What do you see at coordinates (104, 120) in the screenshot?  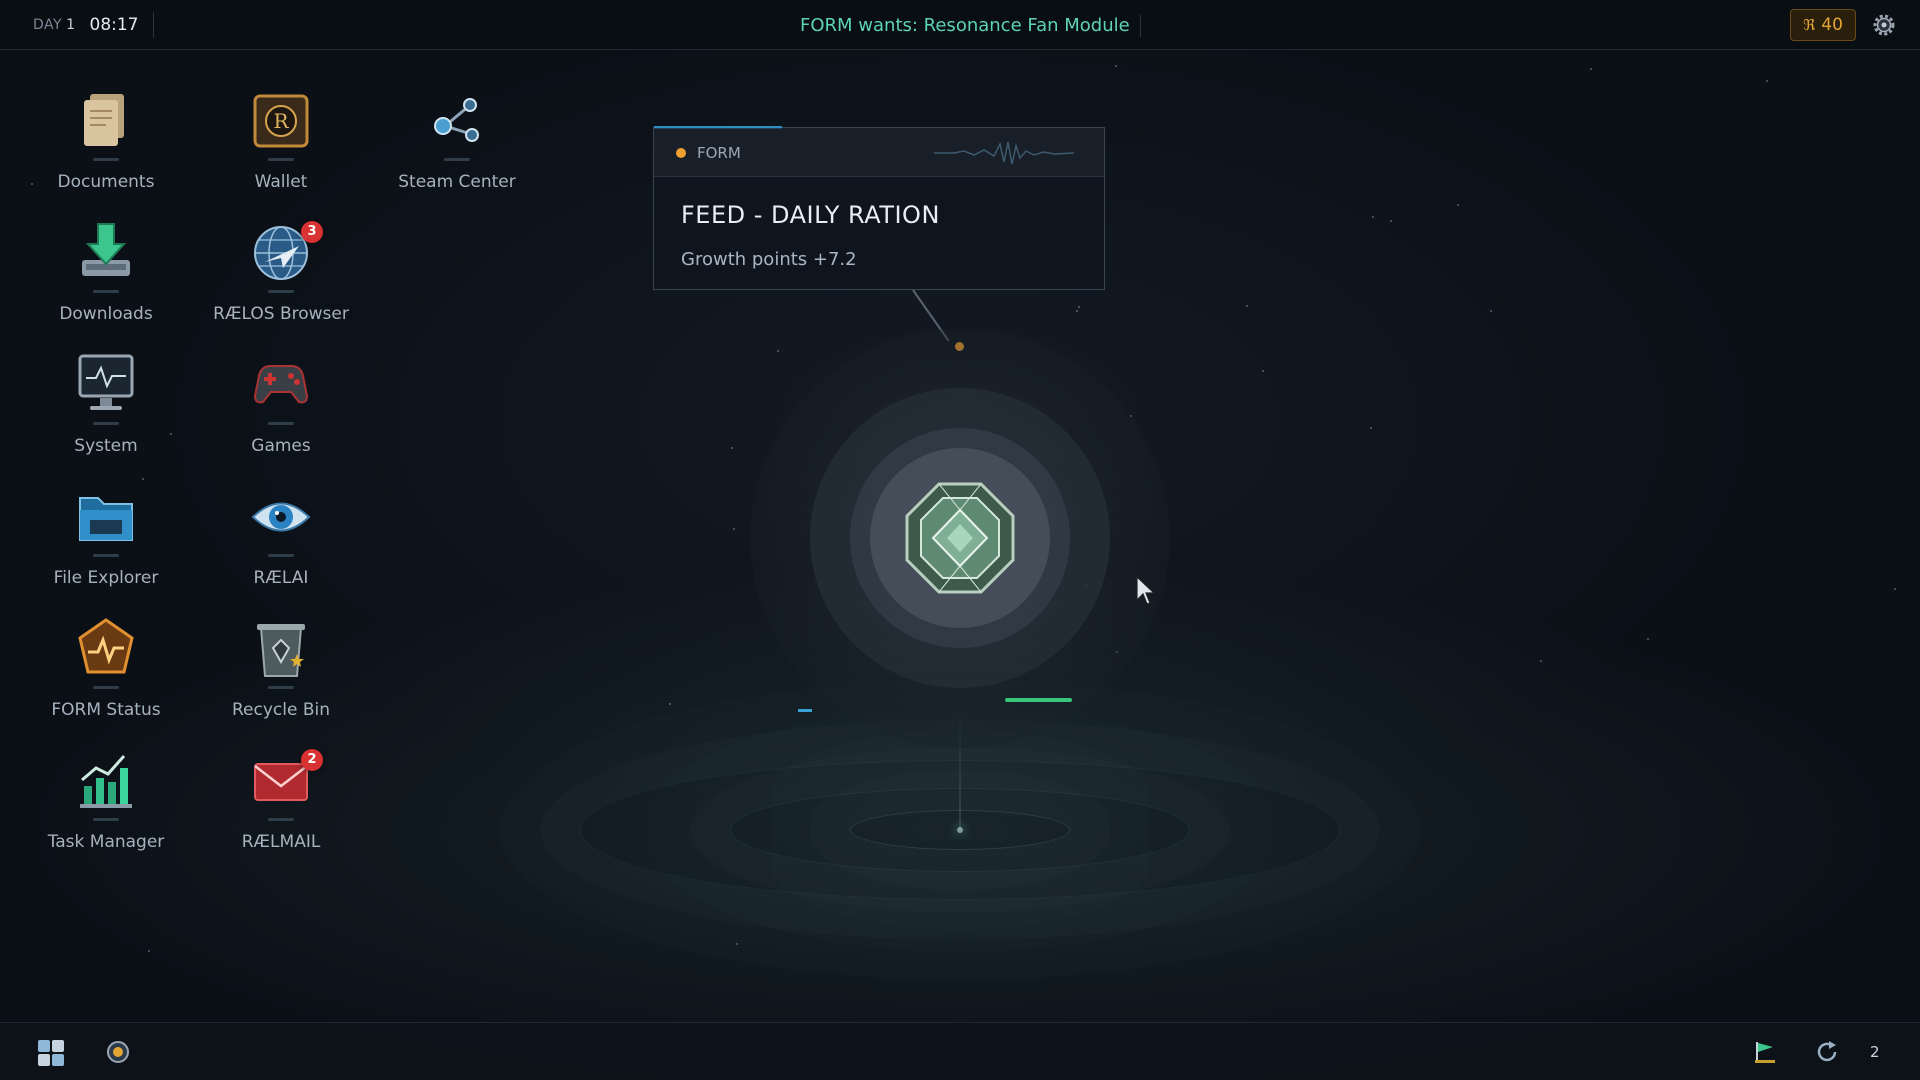 I see `documents-icon` at bounding box center [104, 120].